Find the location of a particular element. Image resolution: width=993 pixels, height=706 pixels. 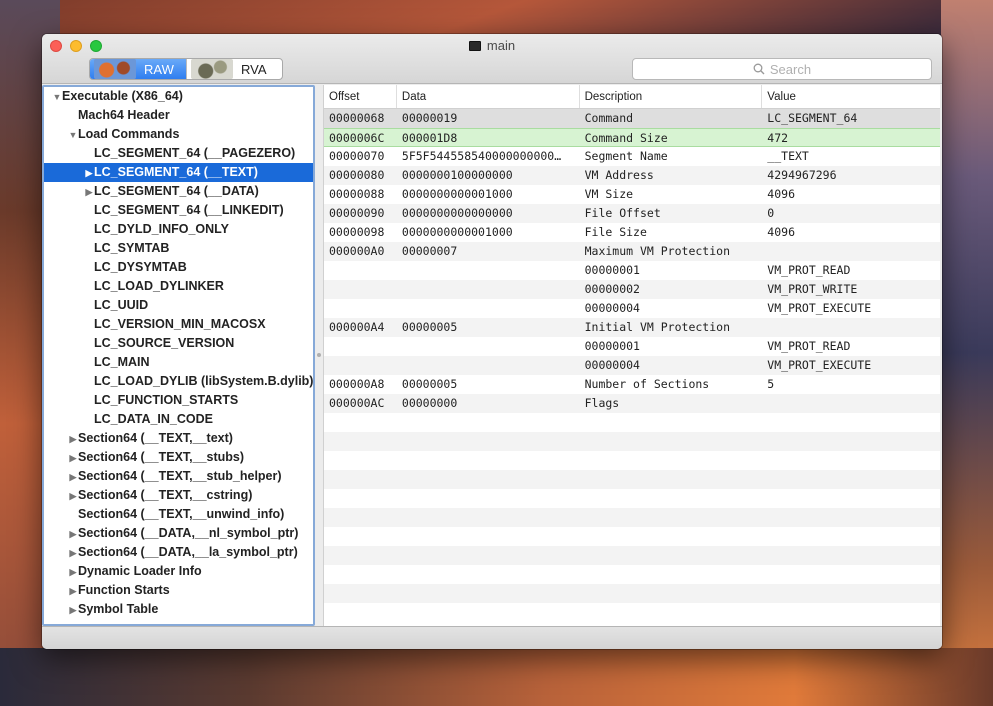

tree-item: LC_LOAD_DYLIB (libSystem.B.dylib) is located at coordinates (178, 381).